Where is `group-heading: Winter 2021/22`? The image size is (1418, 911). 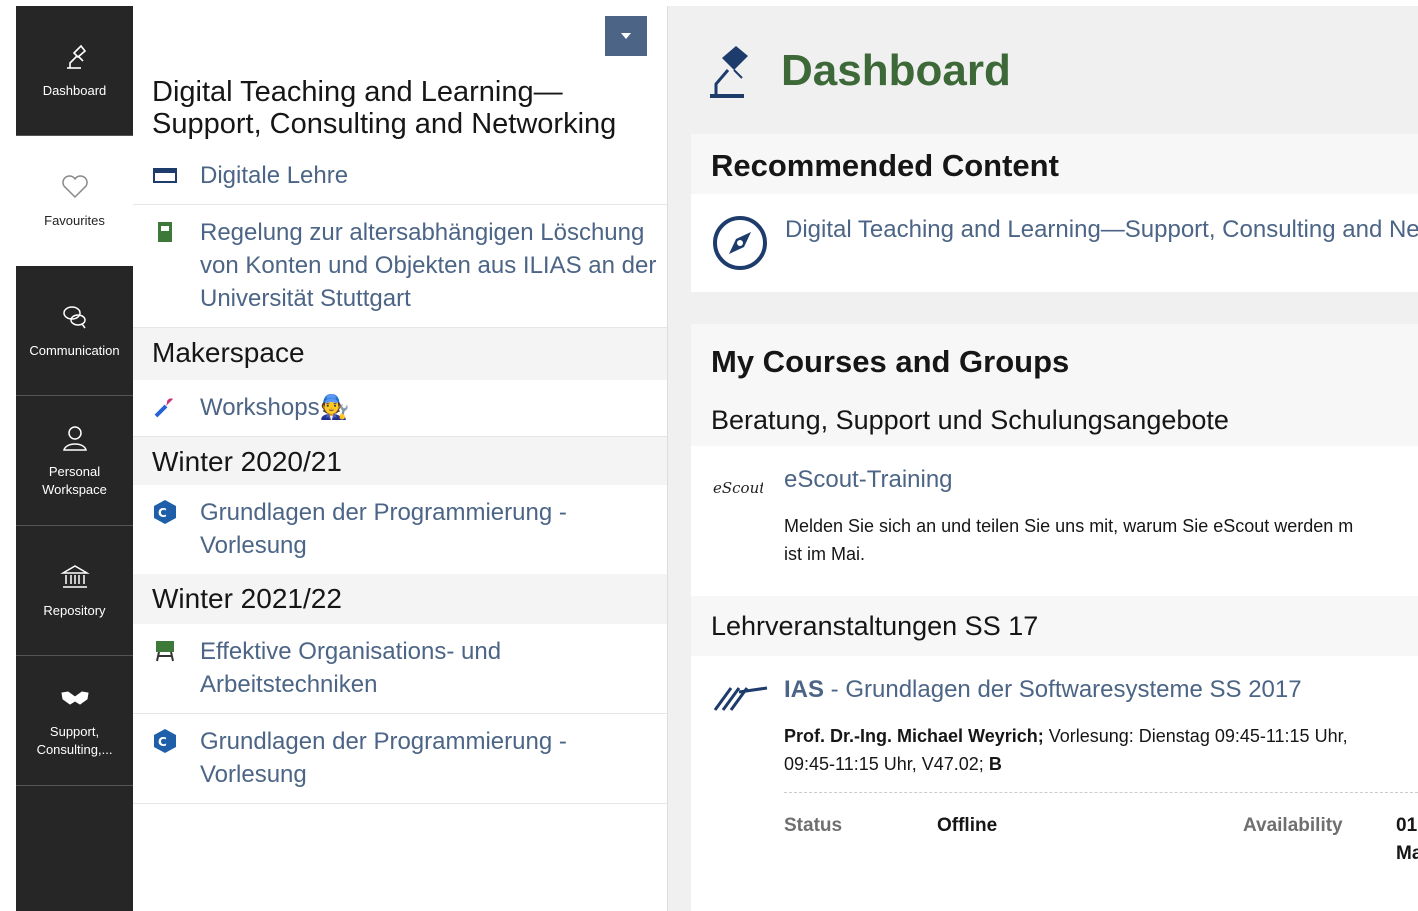 group-heading: Winter 2021/22 is located at coordinates (400, 599).